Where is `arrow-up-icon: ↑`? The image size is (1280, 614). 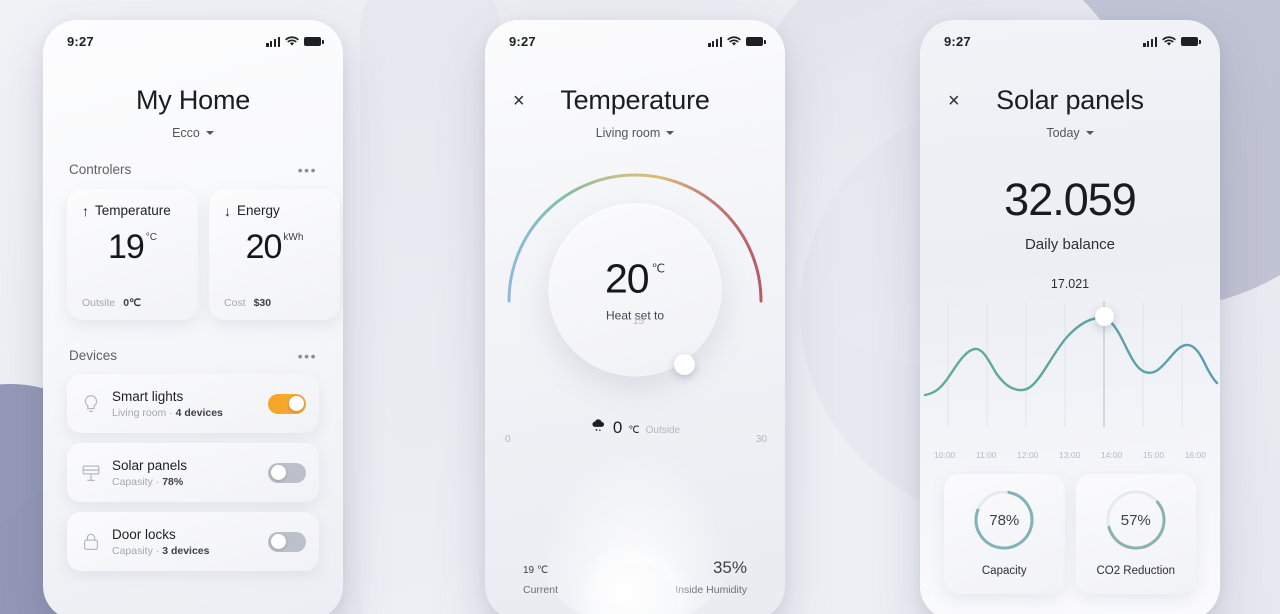 arrow-up-icon: ↑ is located at coordinates (85, 210).